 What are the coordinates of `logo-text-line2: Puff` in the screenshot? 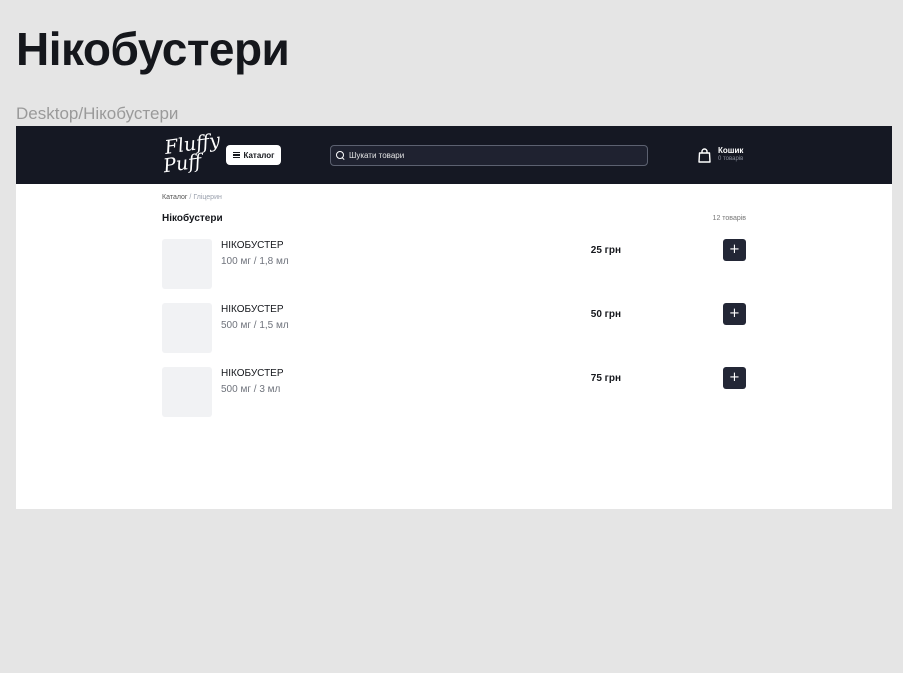 It's located at (182, 164).